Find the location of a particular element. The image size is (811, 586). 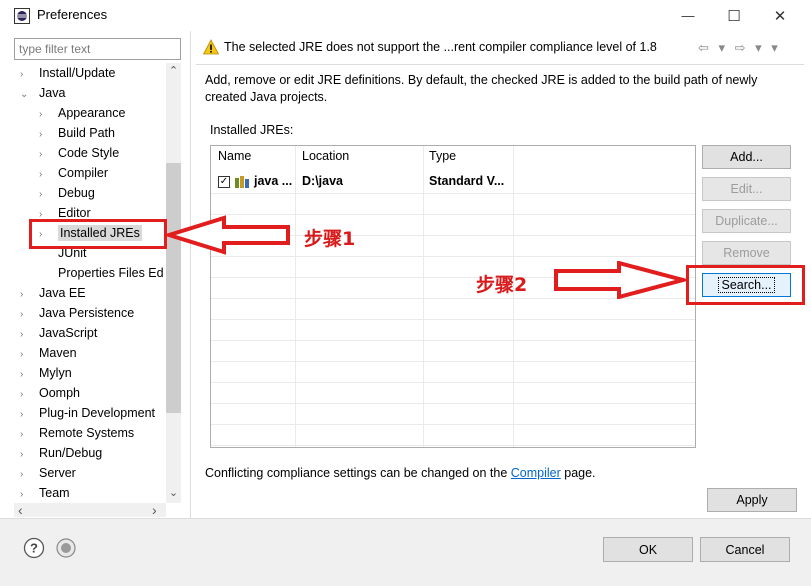

warning-icon is located at coordinates (211, 47).